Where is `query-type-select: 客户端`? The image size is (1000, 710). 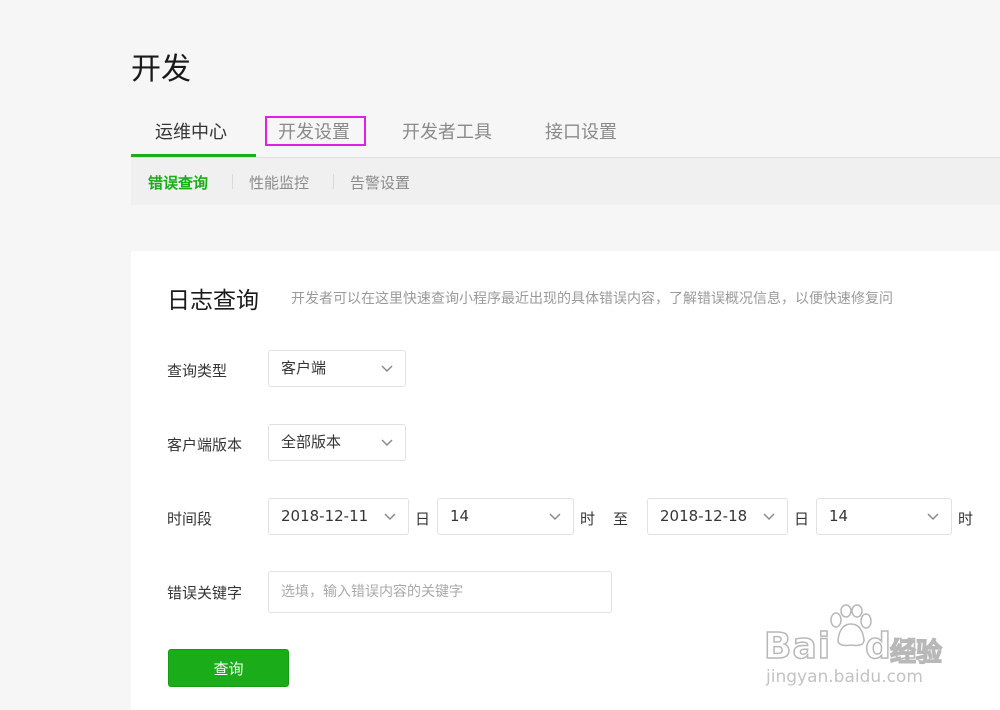 query-type-select: 客户端 is located at coordinates (337, 368).